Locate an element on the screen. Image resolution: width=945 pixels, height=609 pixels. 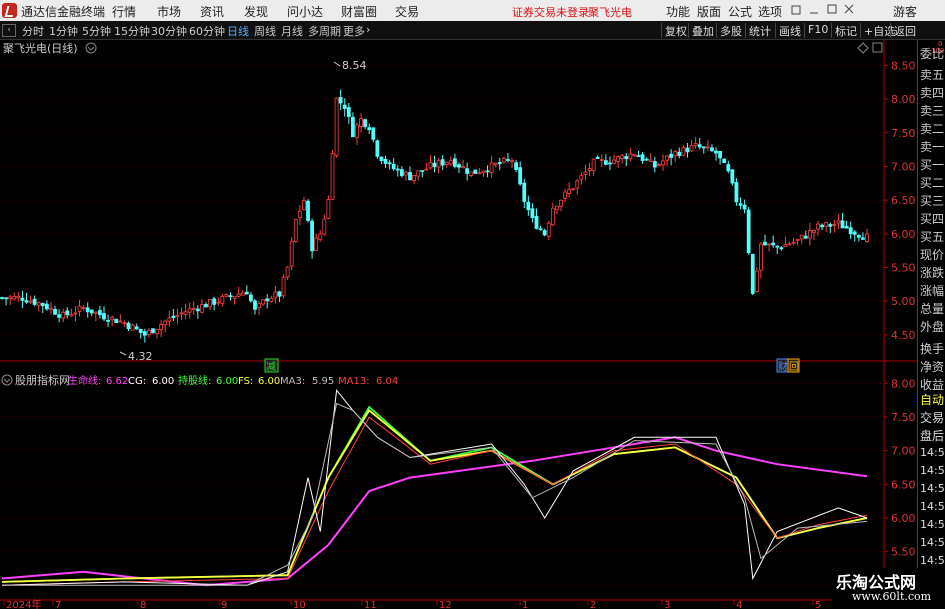
menu-function: 功能 is located at coordinates (678, 11).